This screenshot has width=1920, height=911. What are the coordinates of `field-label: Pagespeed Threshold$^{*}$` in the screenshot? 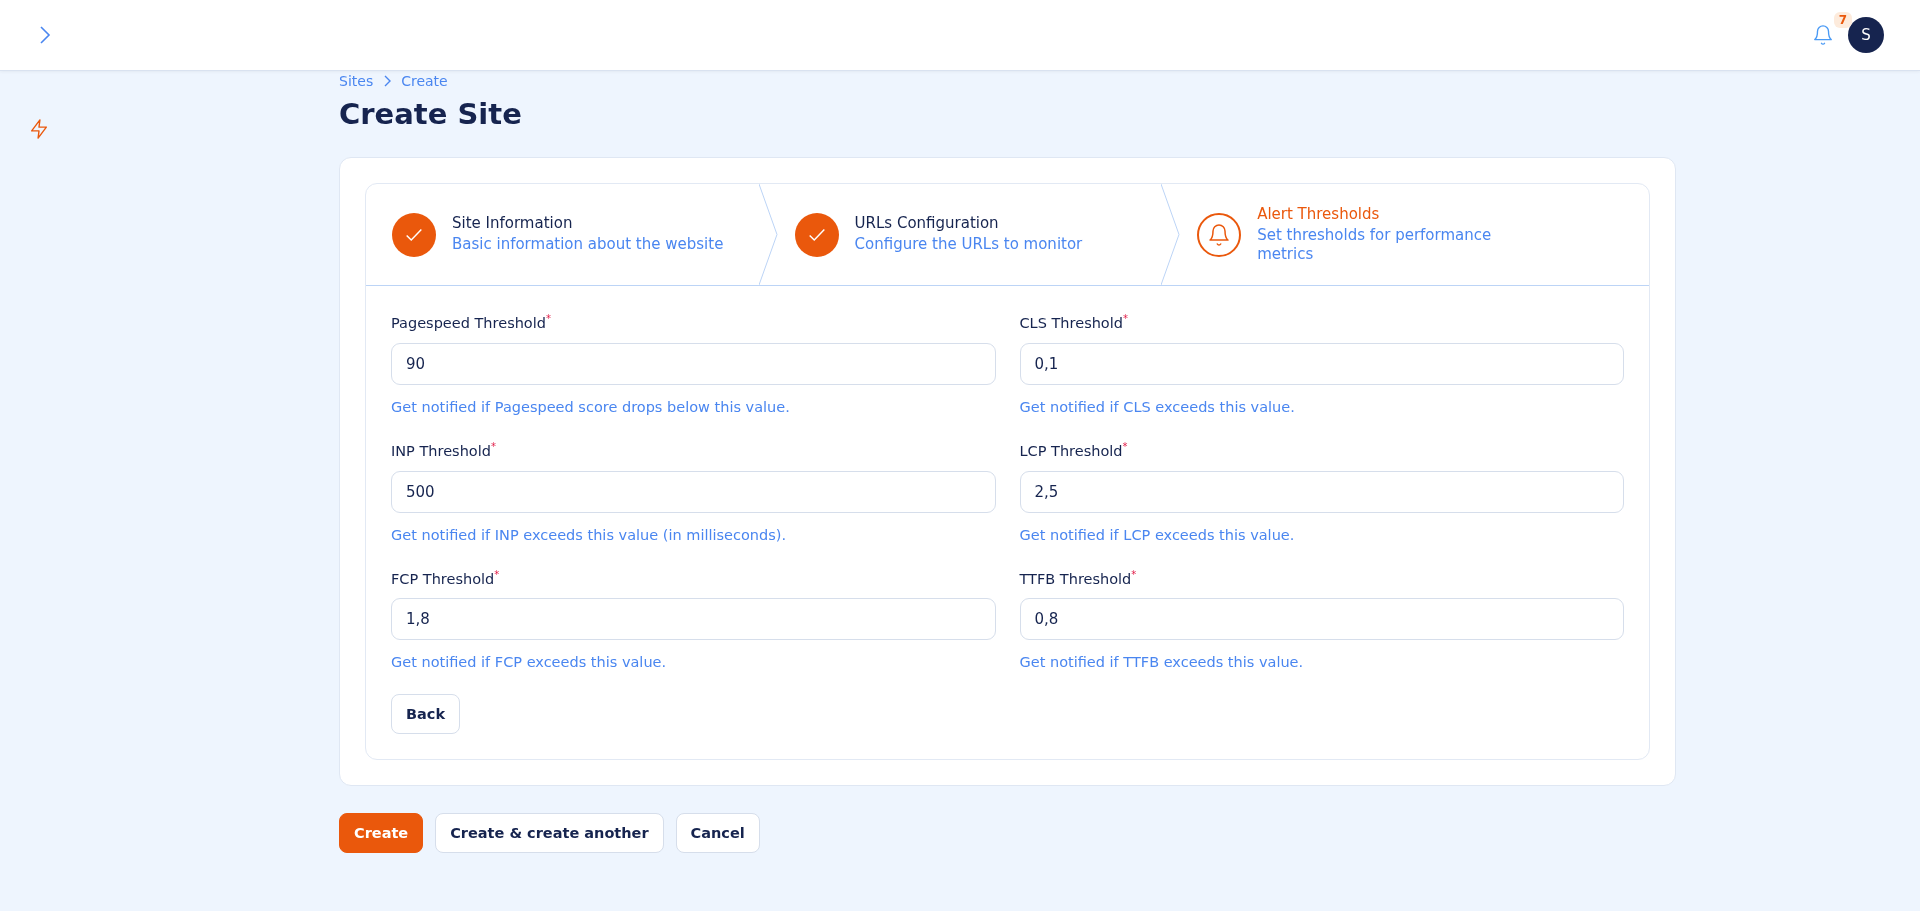 It's located at (471, 322).